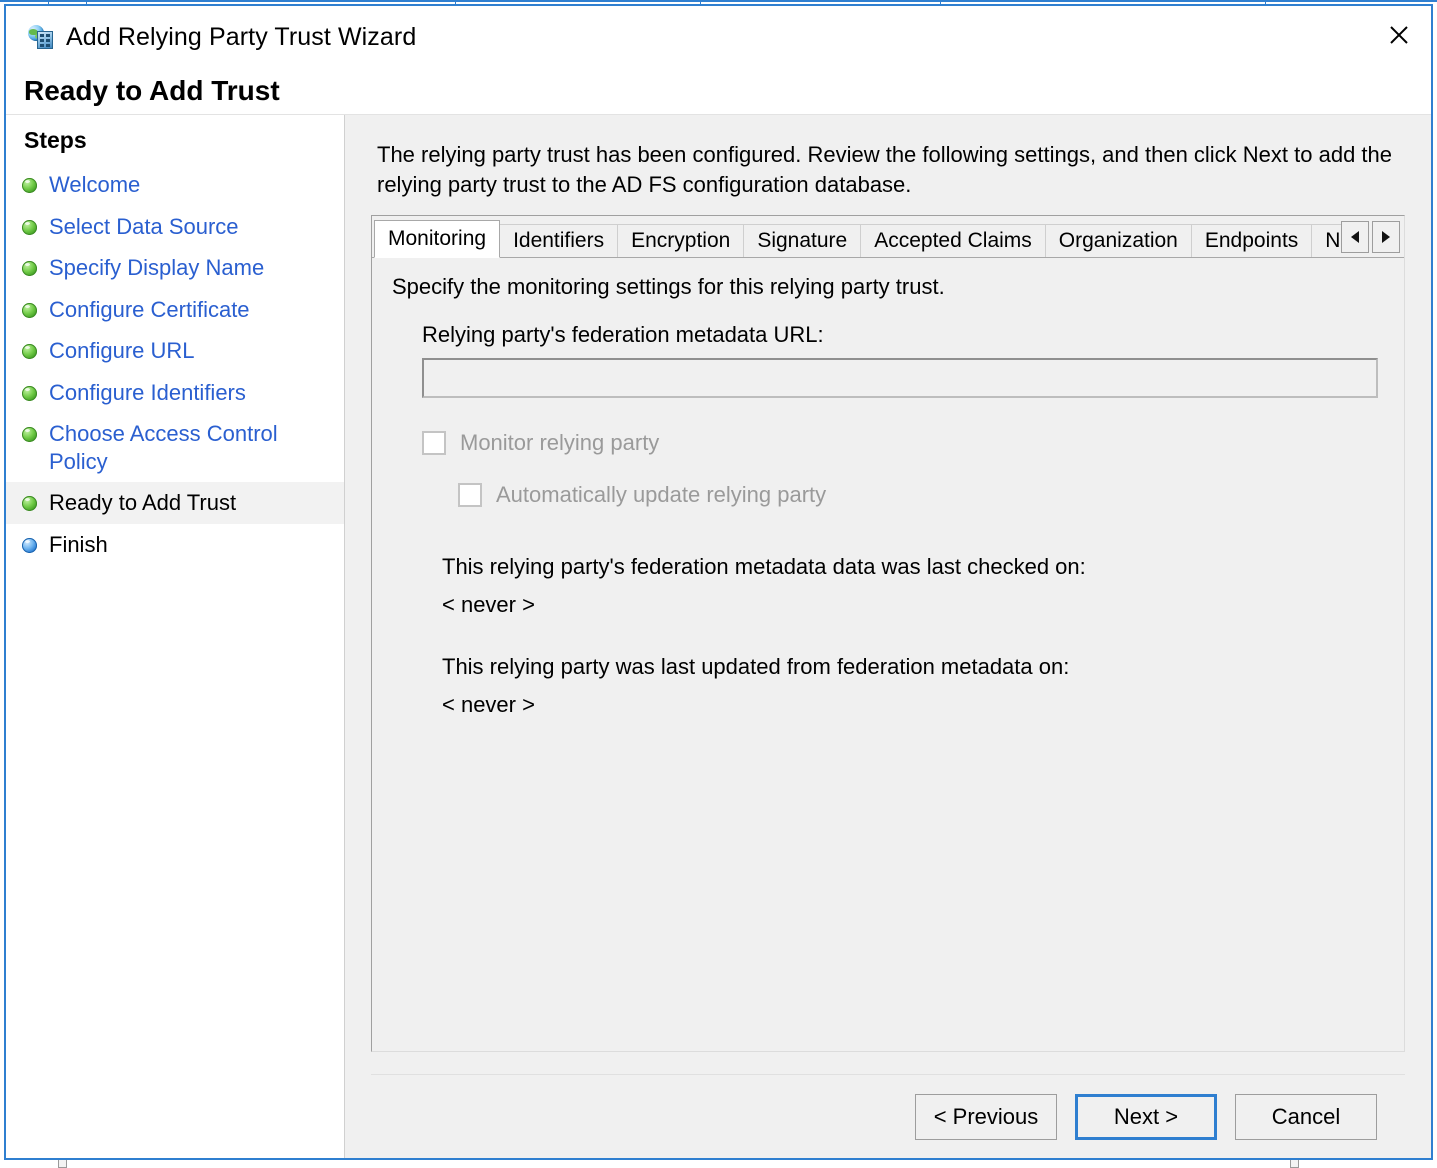 The image size is (1437, 1168). I want to click on close-icon, so click(1399, 35).